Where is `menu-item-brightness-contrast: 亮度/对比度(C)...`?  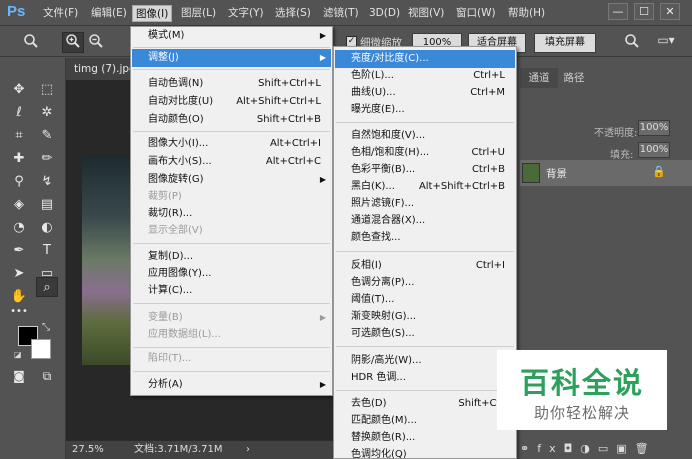
menu-item-brightness-contrast: 亮度/对比度(C)... is located at coordinates (425, 59).